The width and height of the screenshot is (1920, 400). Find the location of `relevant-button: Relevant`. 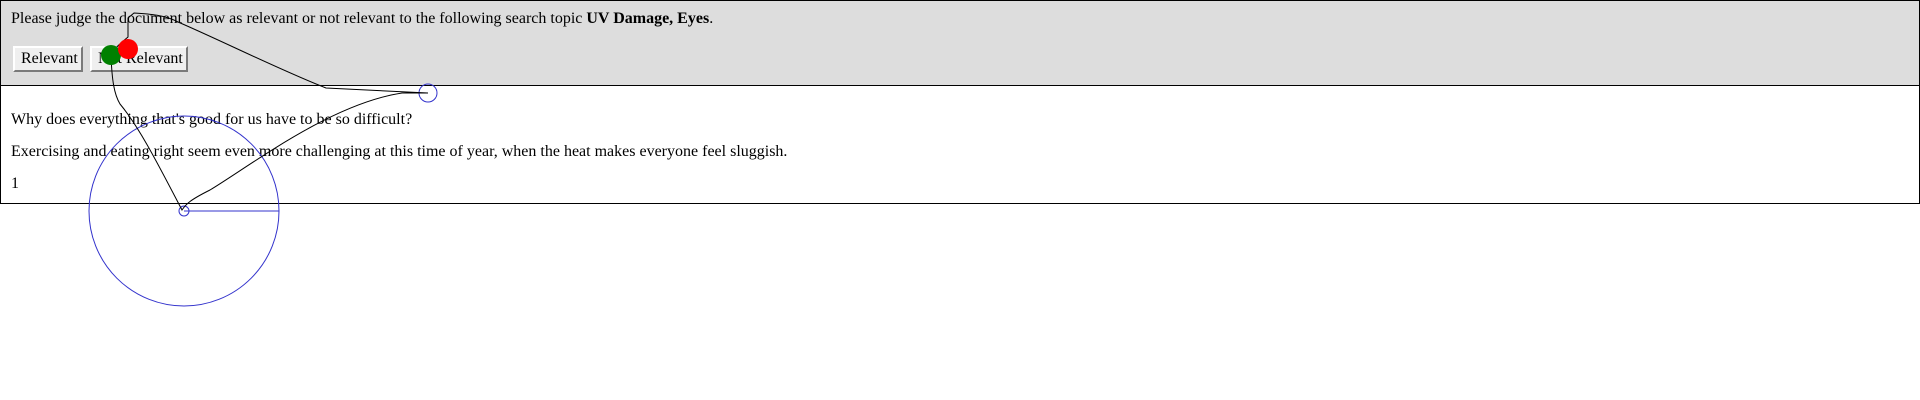

relevant-button: Relevant is located at coordinates (48, 59).